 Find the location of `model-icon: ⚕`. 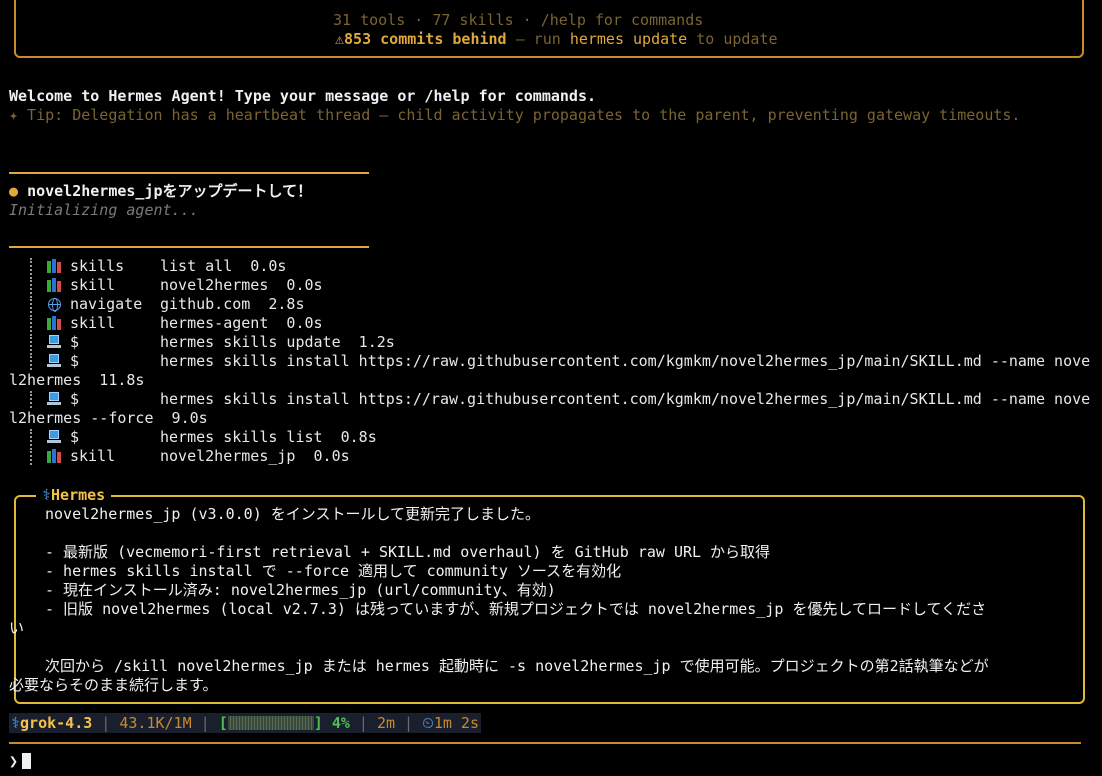

model-icon: ⚕ is located at coordinates (16, 723).